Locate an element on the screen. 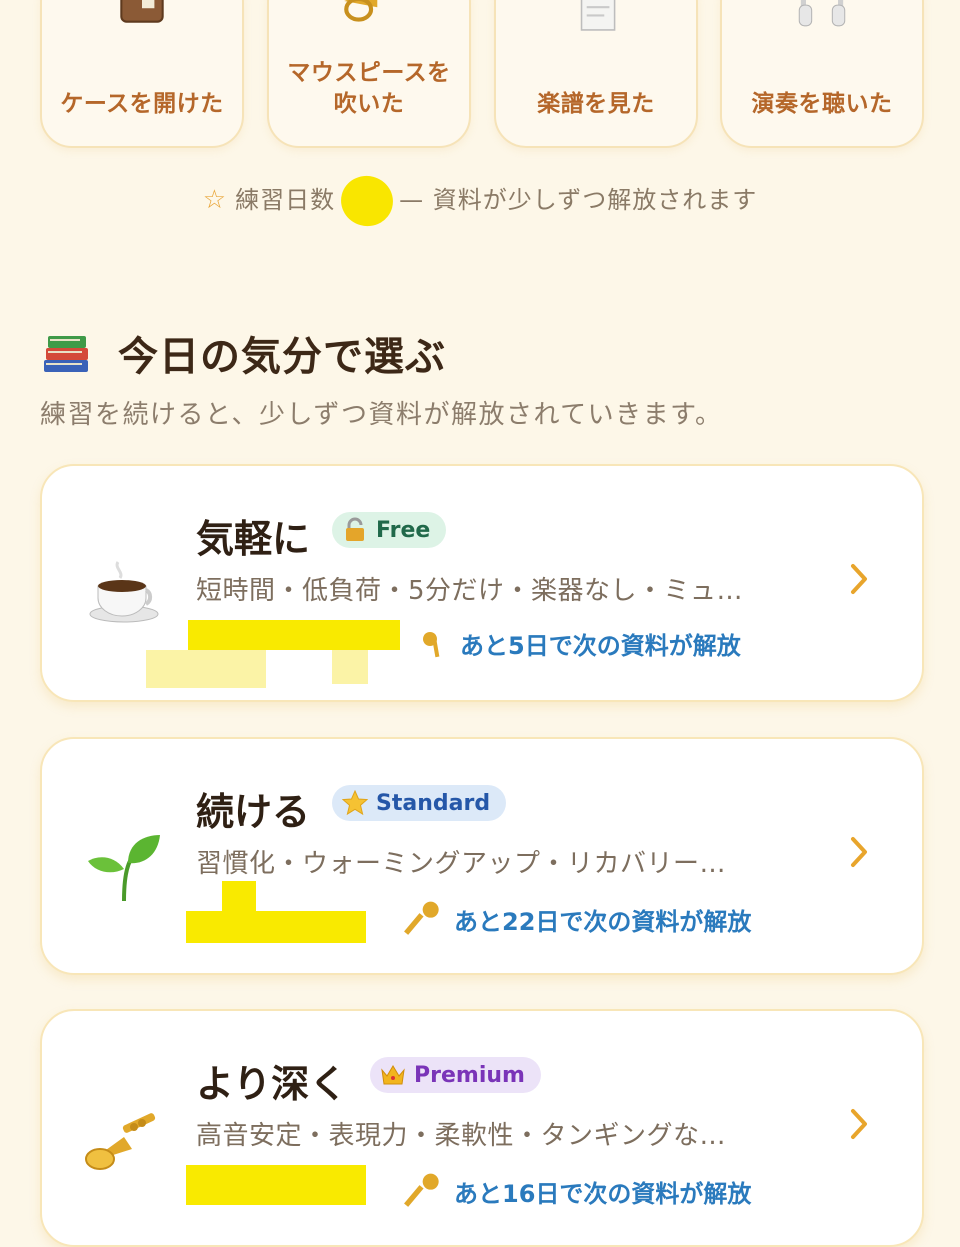 The image size is (960, 1247). document-icon is located at coordinates (598, 15).